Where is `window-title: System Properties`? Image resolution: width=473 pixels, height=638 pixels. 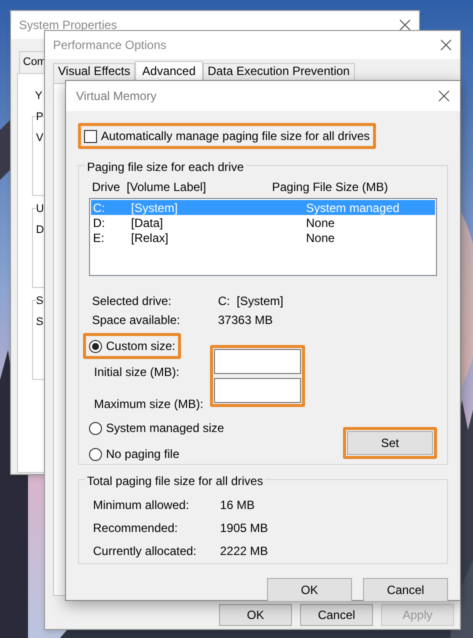 window-title: System Properties is located at coordinates (68, 25).